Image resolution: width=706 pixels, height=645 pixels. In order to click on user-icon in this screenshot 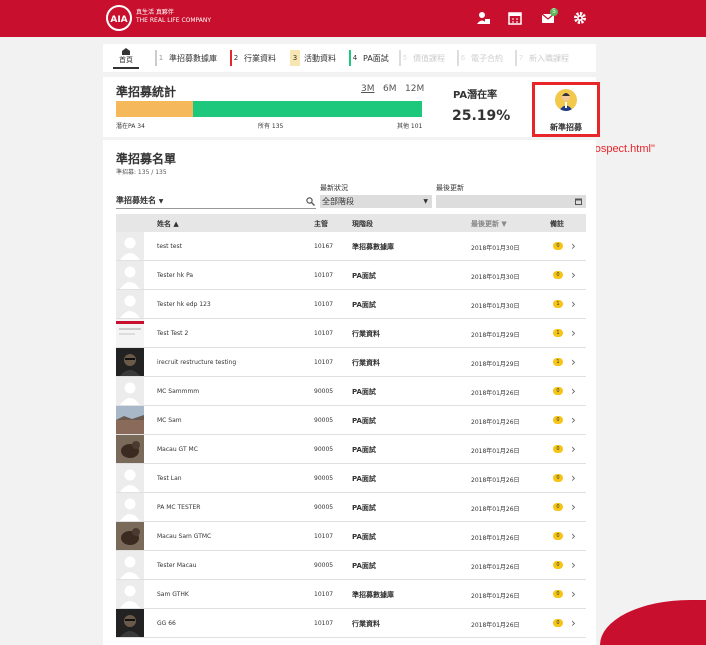, I will do `click(483, 18)`.